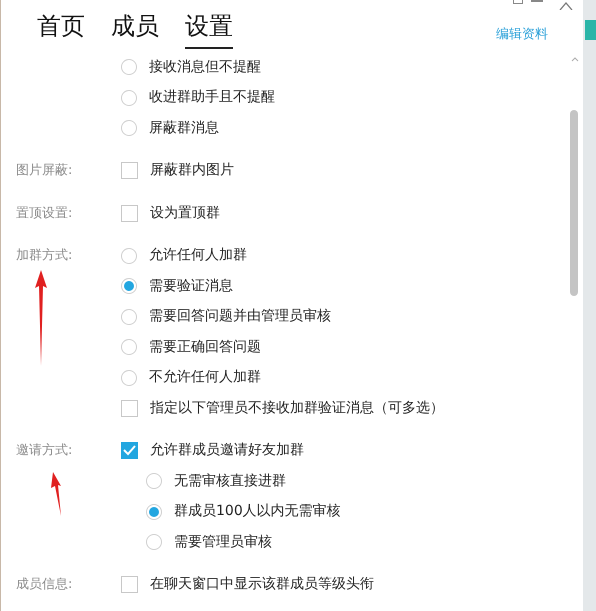 The height and width of the screenshot is (611, 596). I want to click on tab: 设置, so click(209, 30).